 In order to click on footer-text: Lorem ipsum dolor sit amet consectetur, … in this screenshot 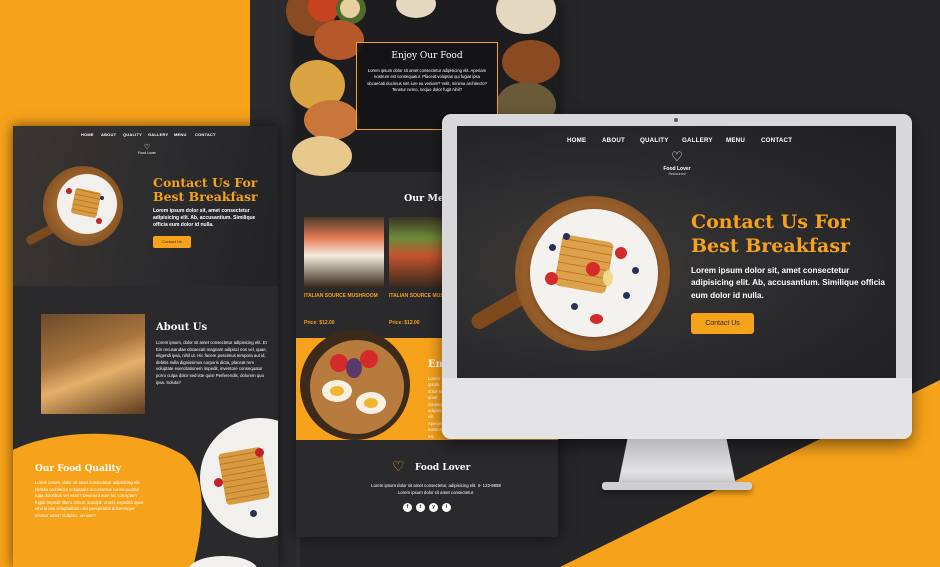, I will do `click(436, 485)`.